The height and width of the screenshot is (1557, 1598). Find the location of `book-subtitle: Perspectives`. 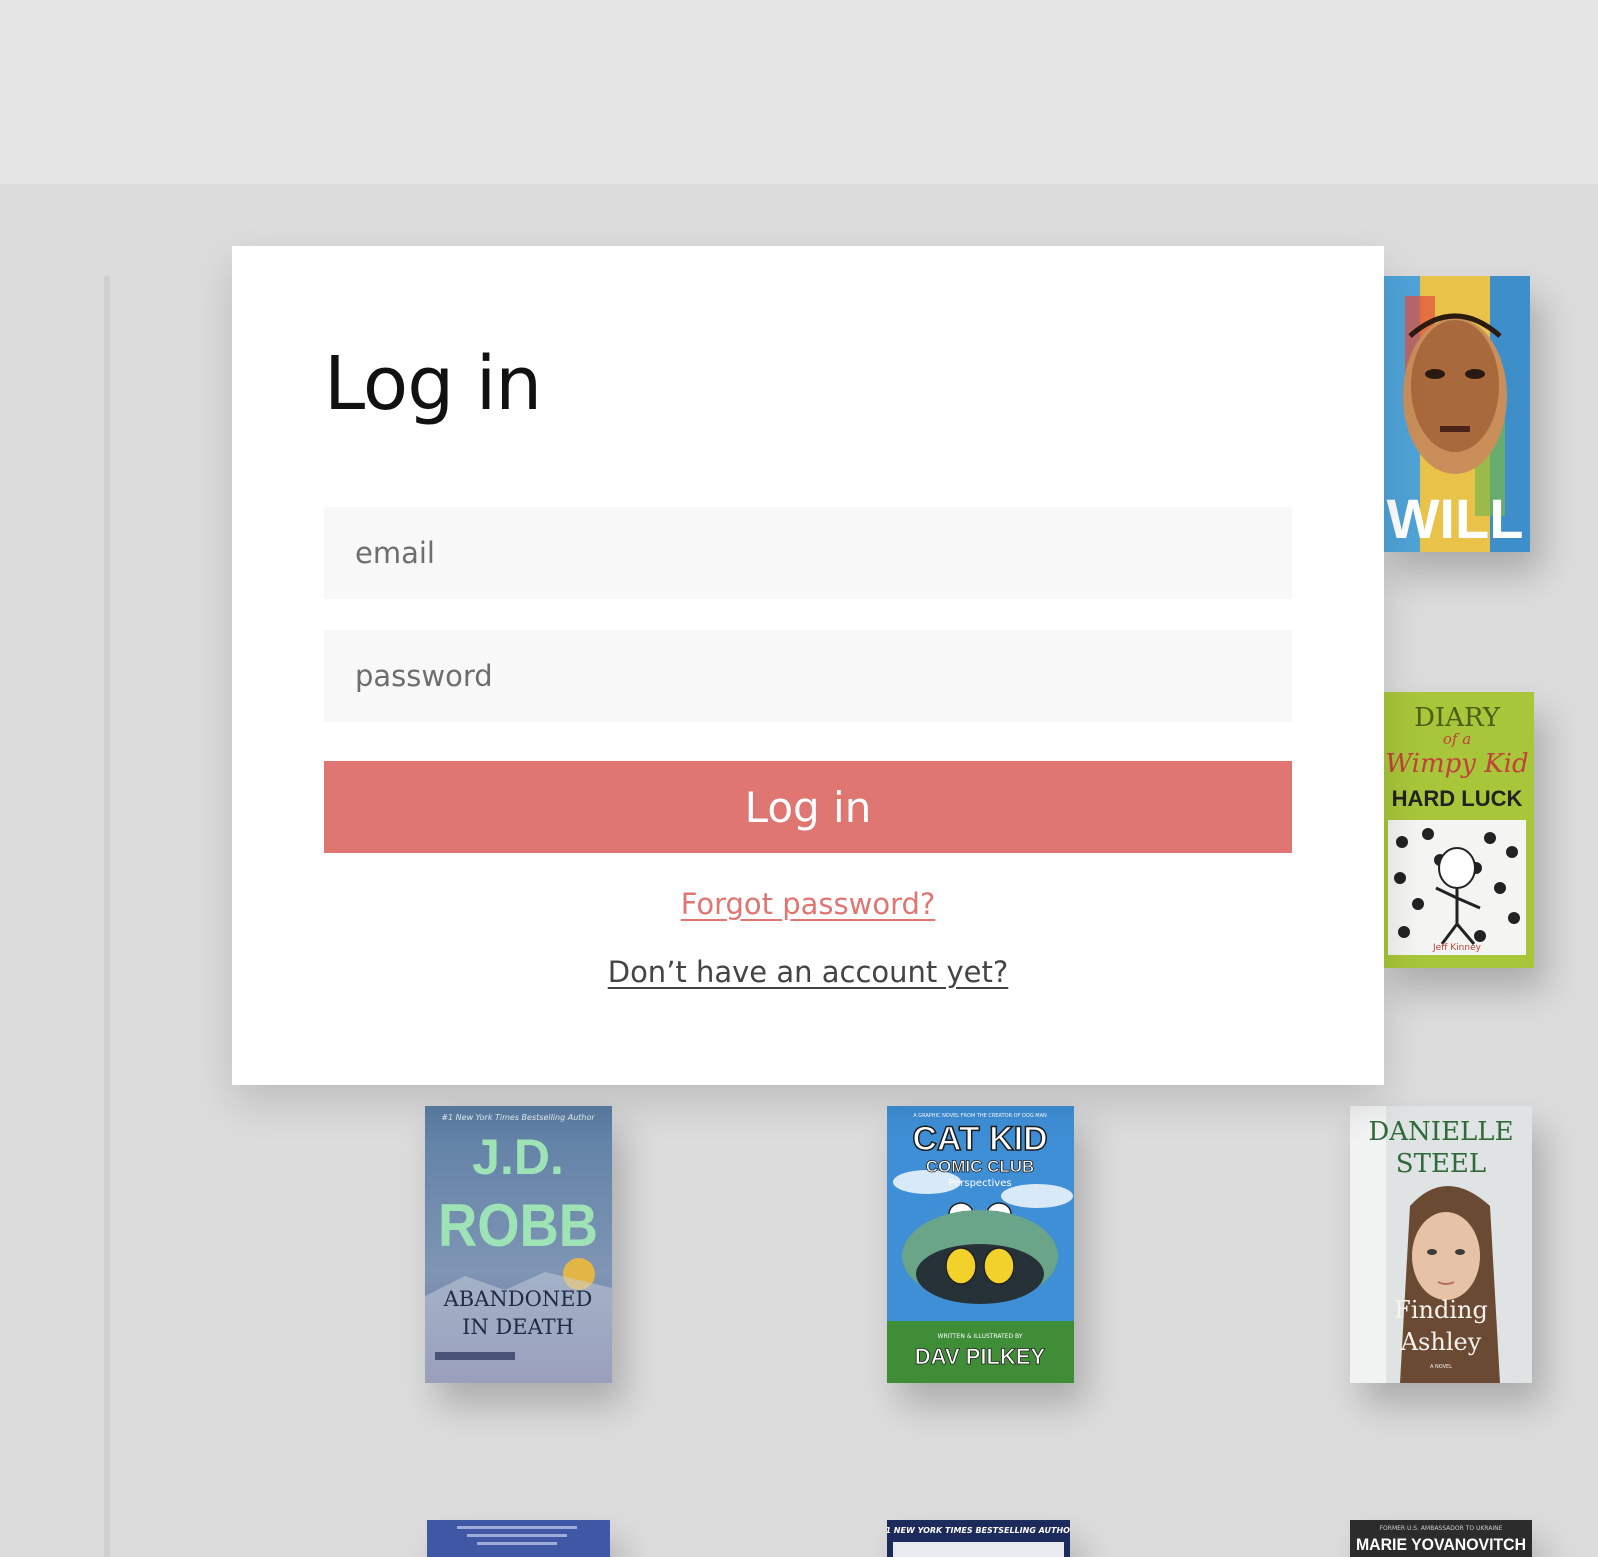

book-subtitle: Perspectives is located at coordinates (979, 1183).